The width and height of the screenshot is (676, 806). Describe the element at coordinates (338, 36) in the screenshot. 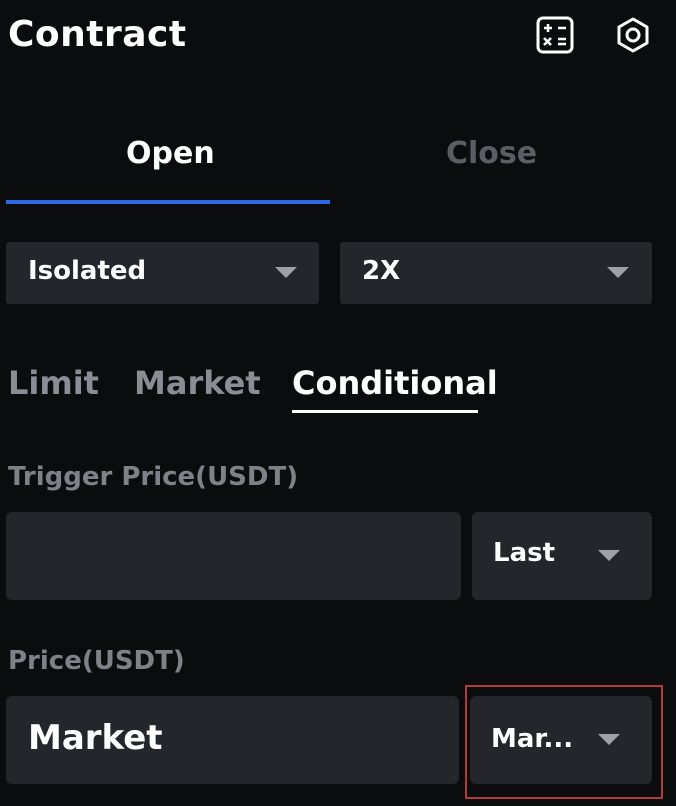

I see `header: Contract` at that location.